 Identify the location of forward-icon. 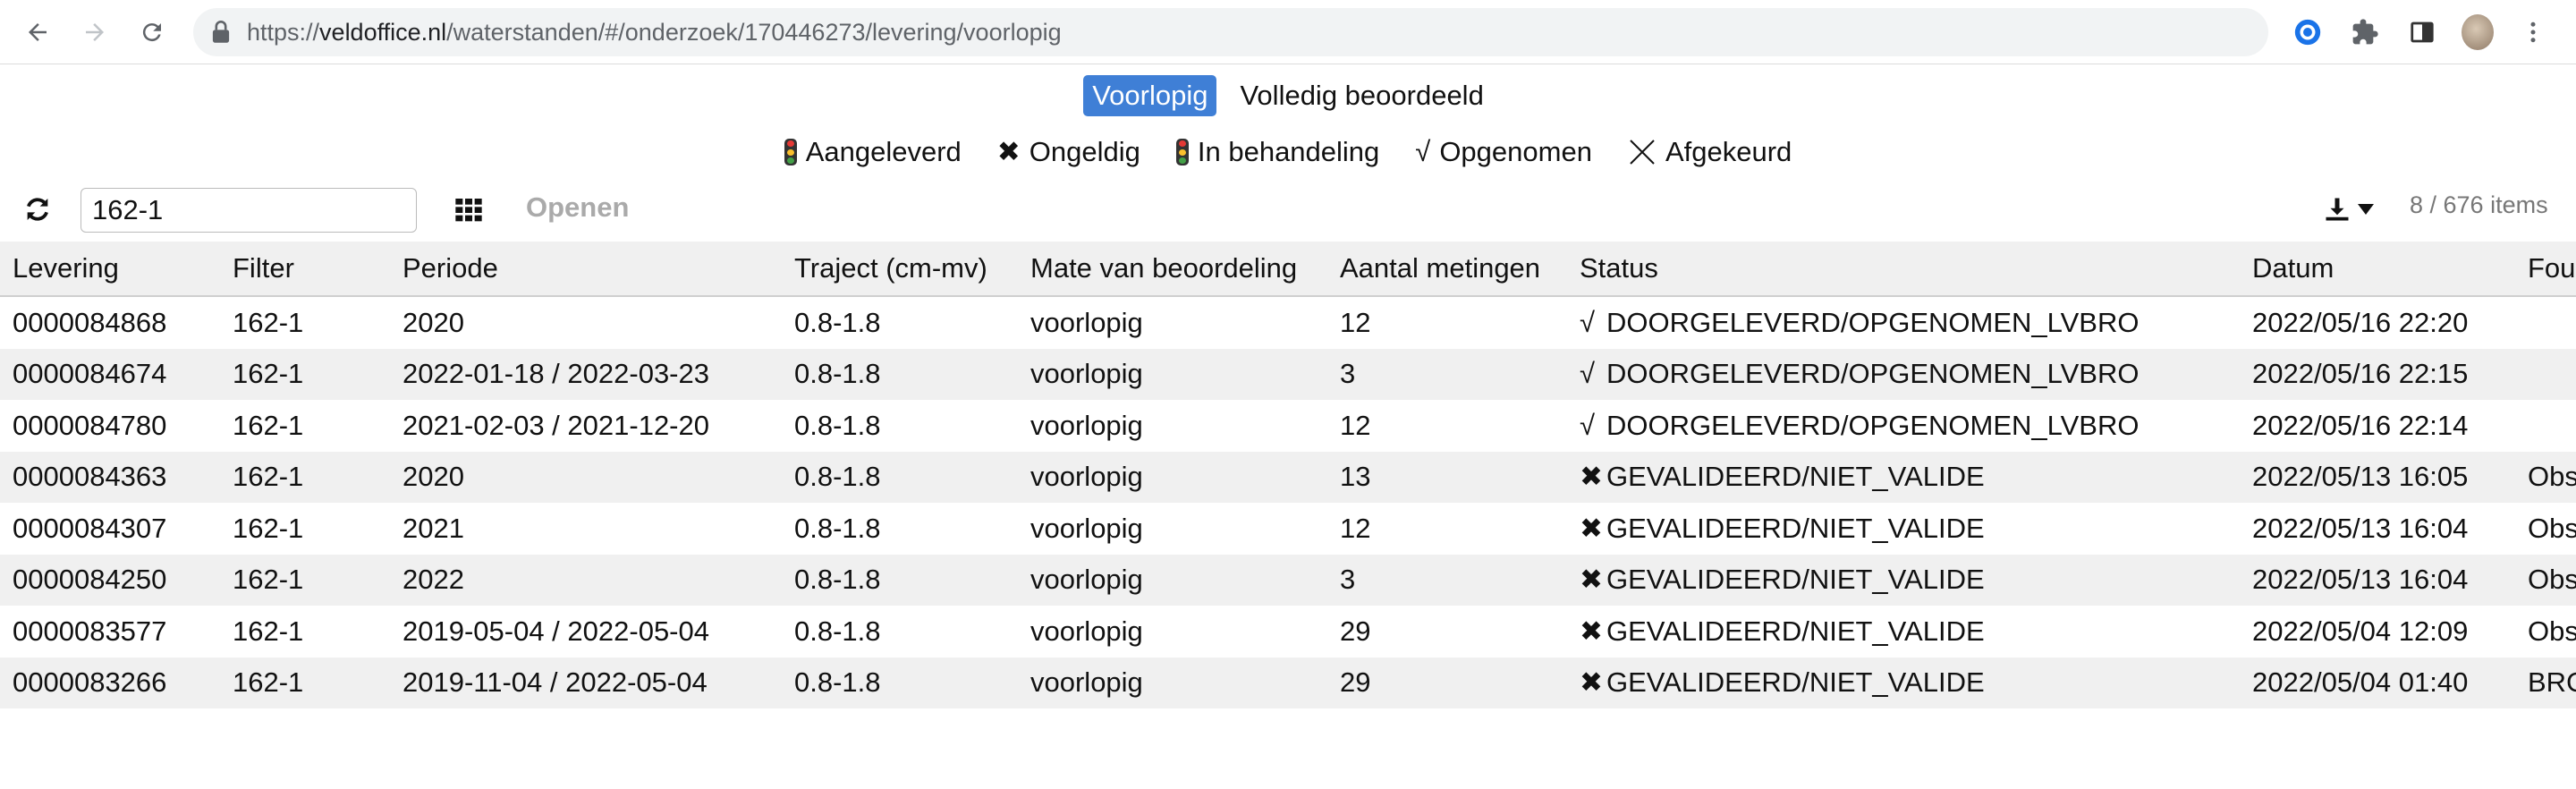
(94, 32).